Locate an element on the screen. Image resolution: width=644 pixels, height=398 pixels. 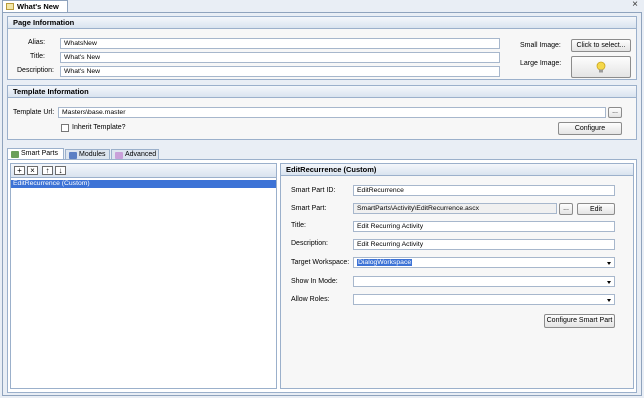
smart-part-title-field: Edit Recurring Activity is located at coordinates (484, 226).